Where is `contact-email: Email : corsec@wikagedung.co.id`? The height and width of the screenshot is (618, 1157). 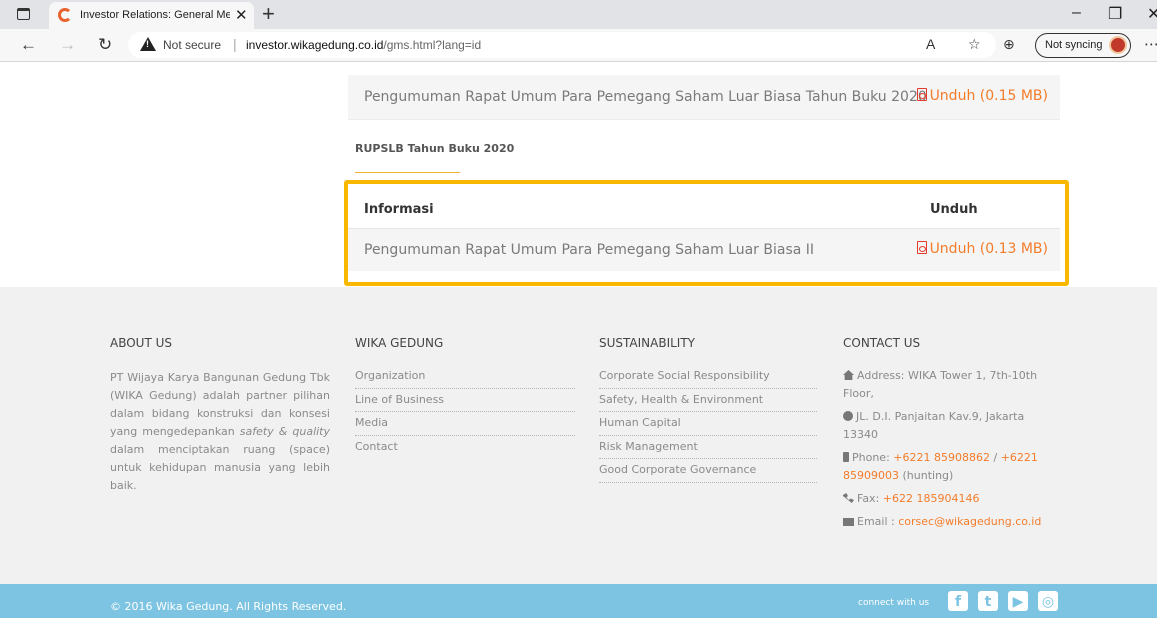 contact-email: Email : corsec@wikagedung.co.id is located at coordinates (950, 522).